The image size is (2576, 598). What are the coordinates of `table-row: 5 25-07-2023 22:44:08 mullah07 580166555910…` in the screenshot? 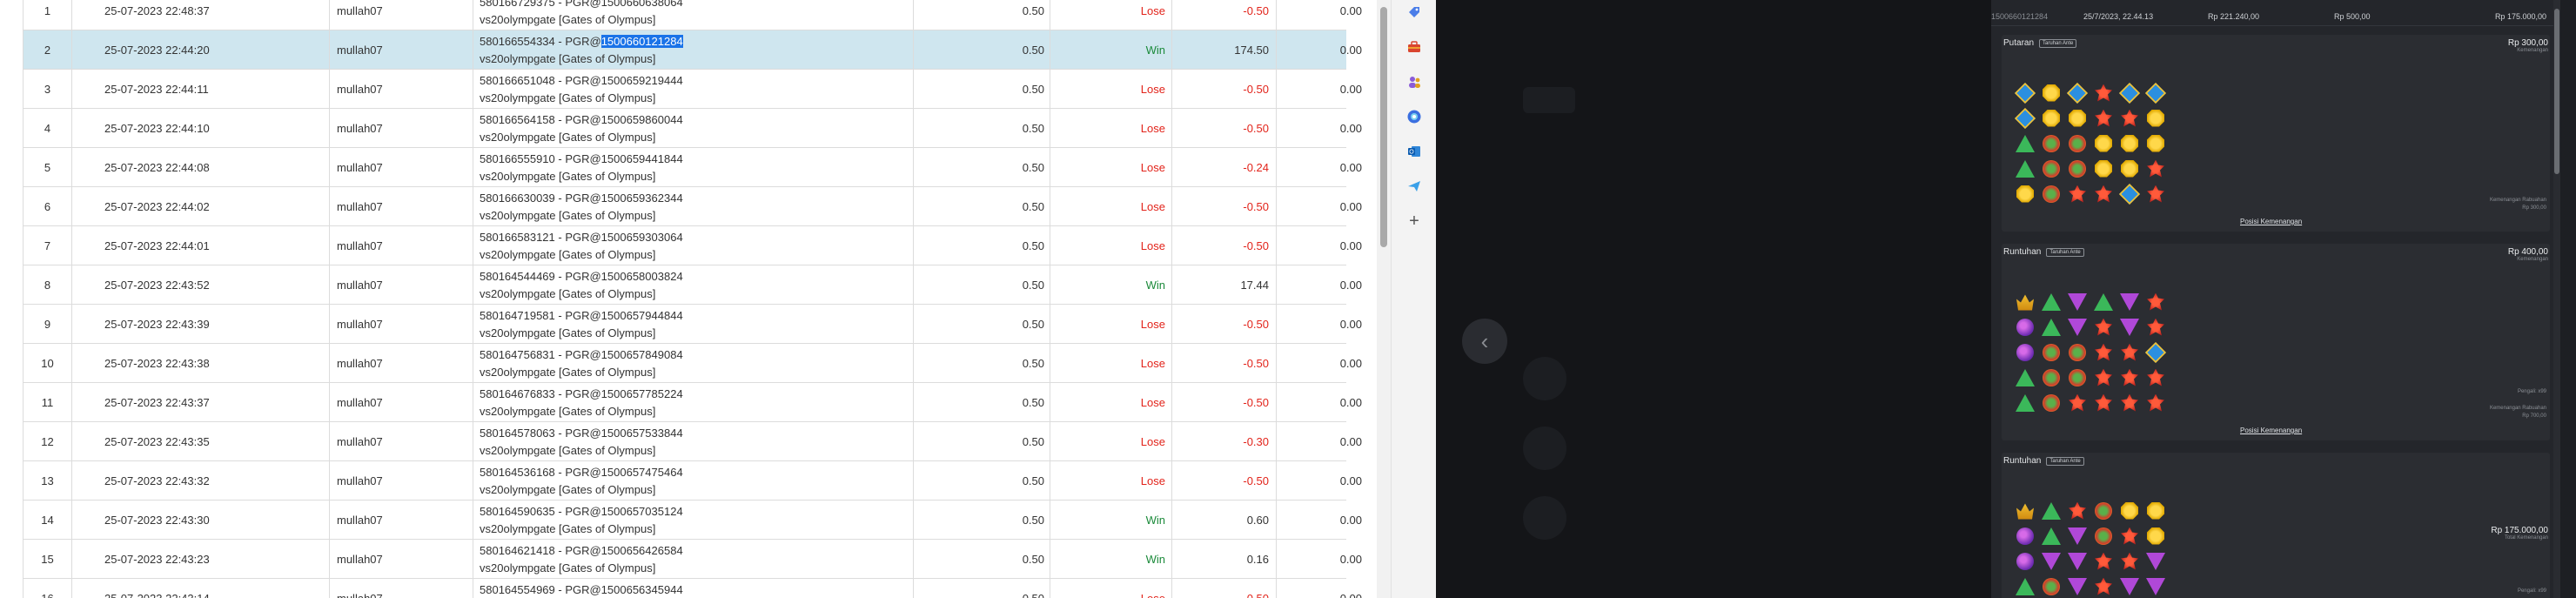 It's located at (693, 167).